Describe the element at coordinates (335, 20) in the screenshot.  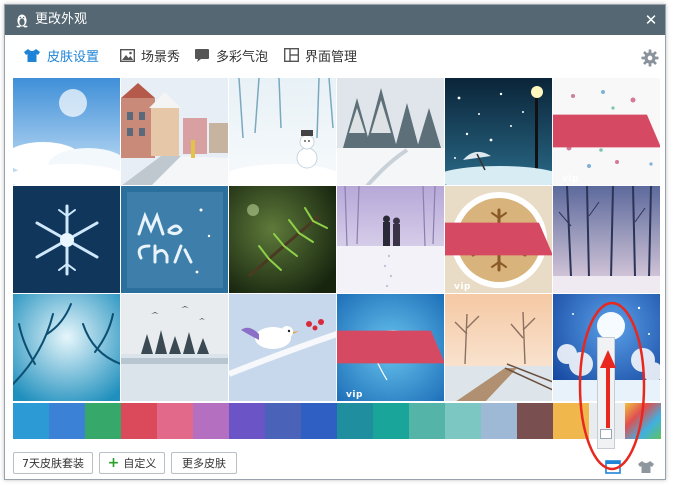
I see `title-bar: 更改外观 ✕` at that location.